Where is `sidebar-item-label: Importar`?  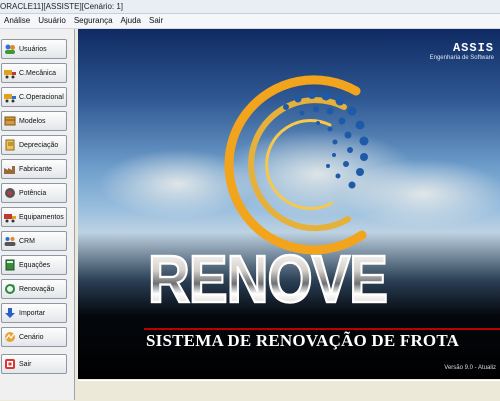 sidebar-item-label: Importar is located at coordinates (32, 313).